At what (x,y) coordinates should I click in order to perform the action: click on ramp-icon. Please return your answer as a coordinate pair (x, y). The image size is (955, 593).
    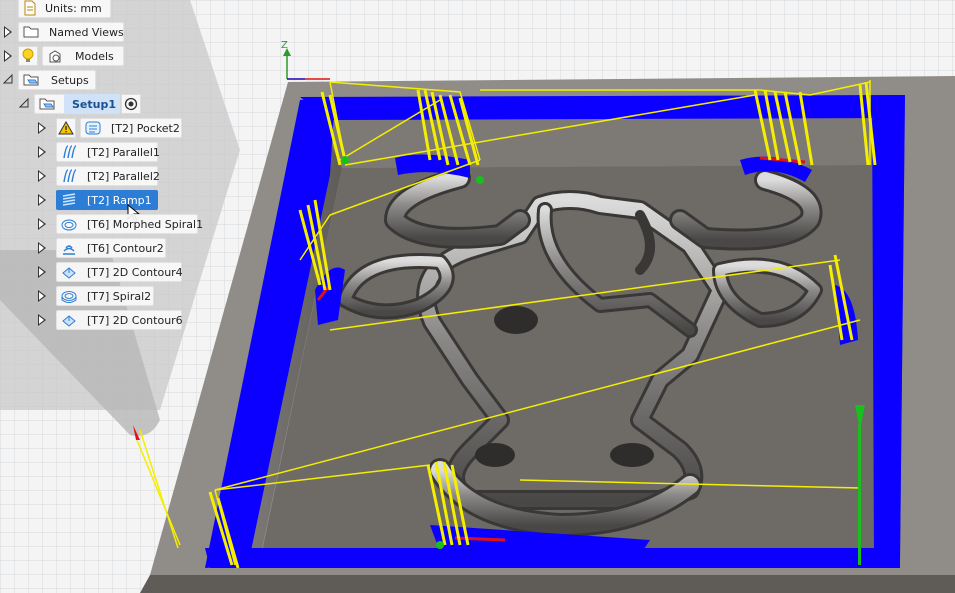
    Looking at the image, I should click on (69, 200).